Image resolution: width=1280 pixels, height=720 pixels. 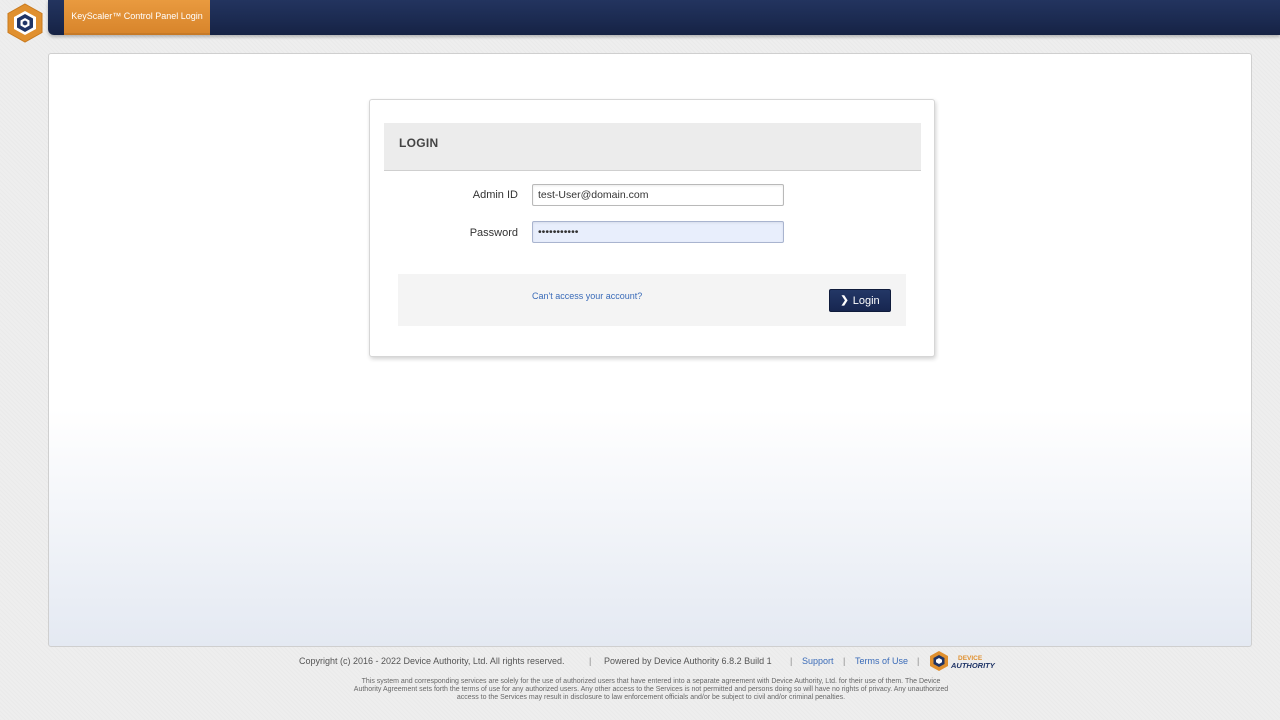 I want to click on top-header-bar, so click(x=664, y=17).